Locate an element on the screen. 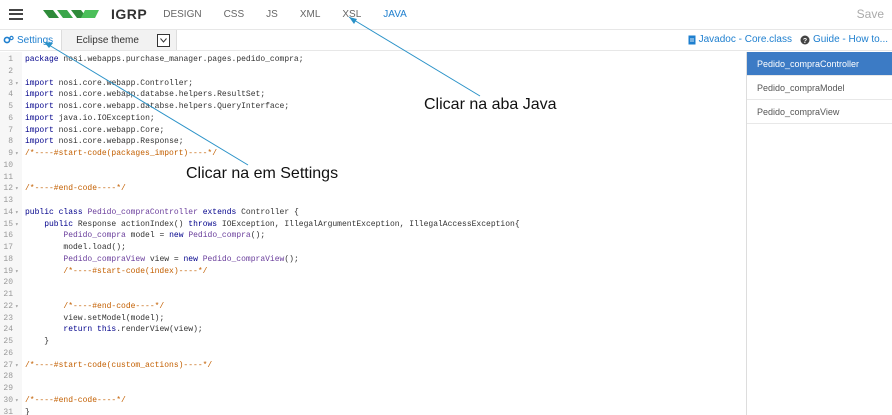  code-line: 13 is located at coordinates (373, 201).